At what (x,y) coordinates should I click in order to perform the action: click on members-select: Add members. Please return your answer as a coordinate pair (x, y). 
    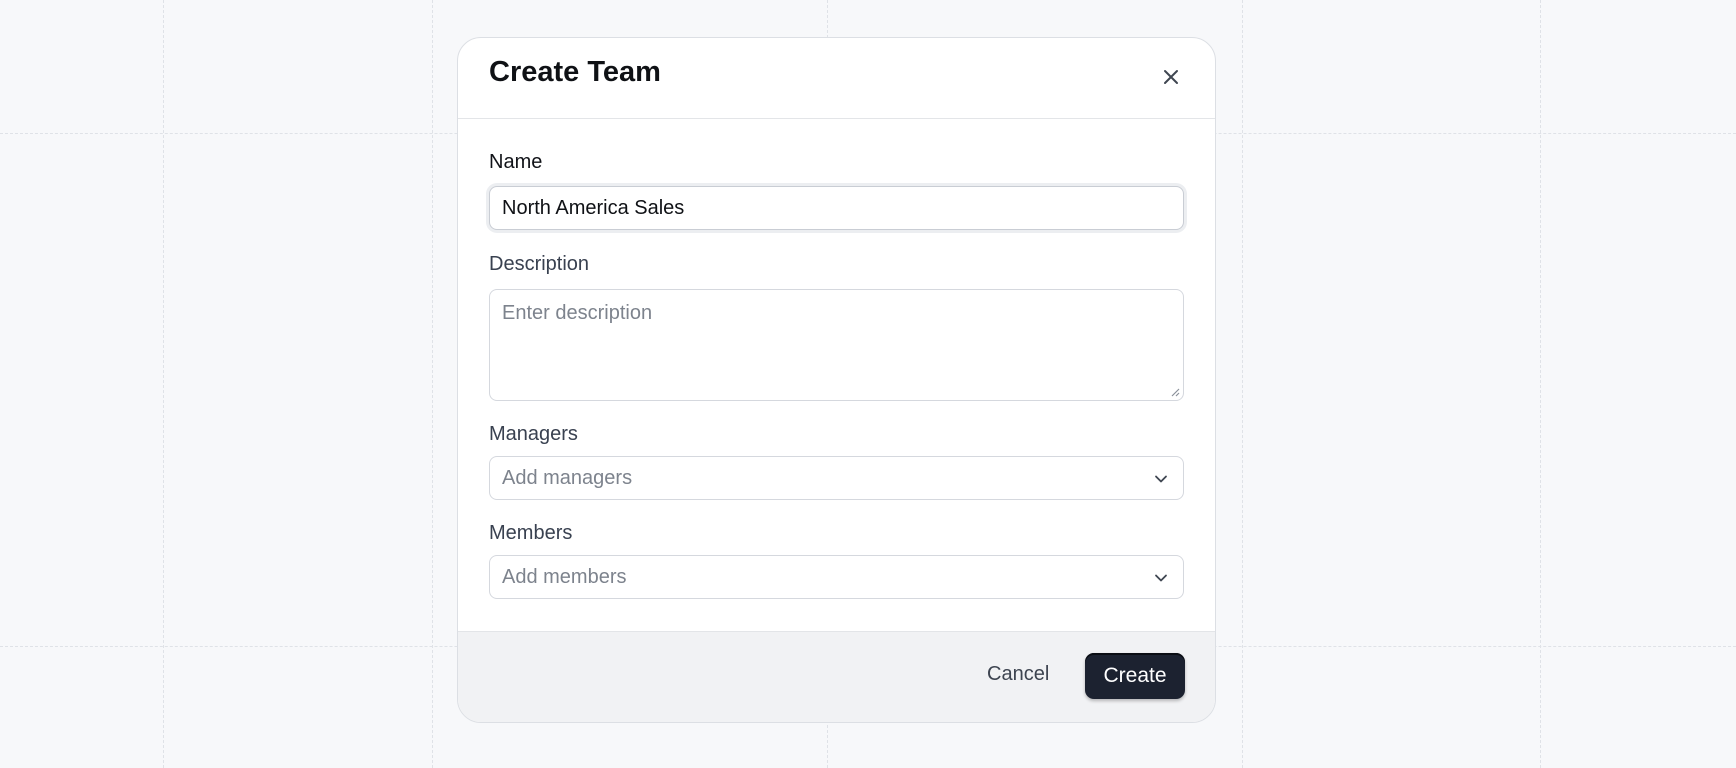
    Looking at the image, I should click on (836, 577).